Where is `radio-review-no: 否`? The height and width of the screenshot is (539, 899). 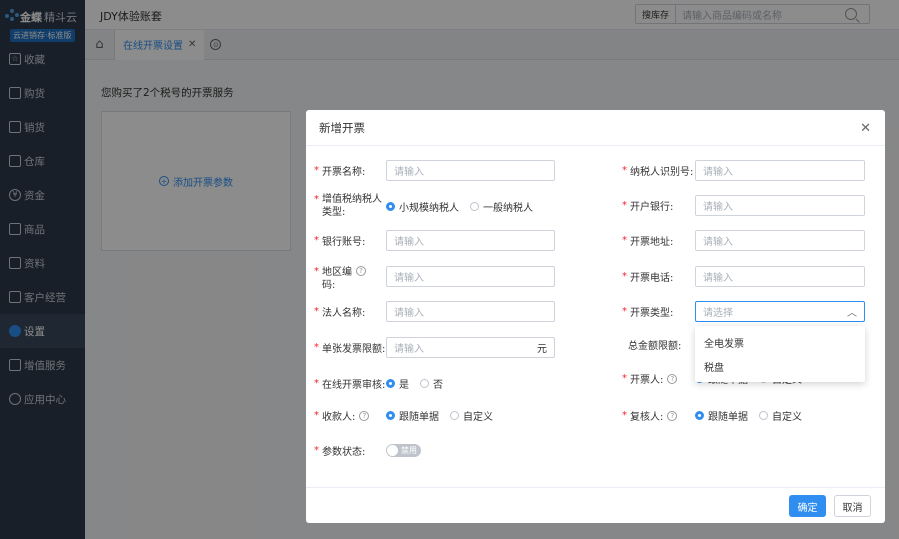
radio-review-no: 否 is located at coordinates (431, 383).